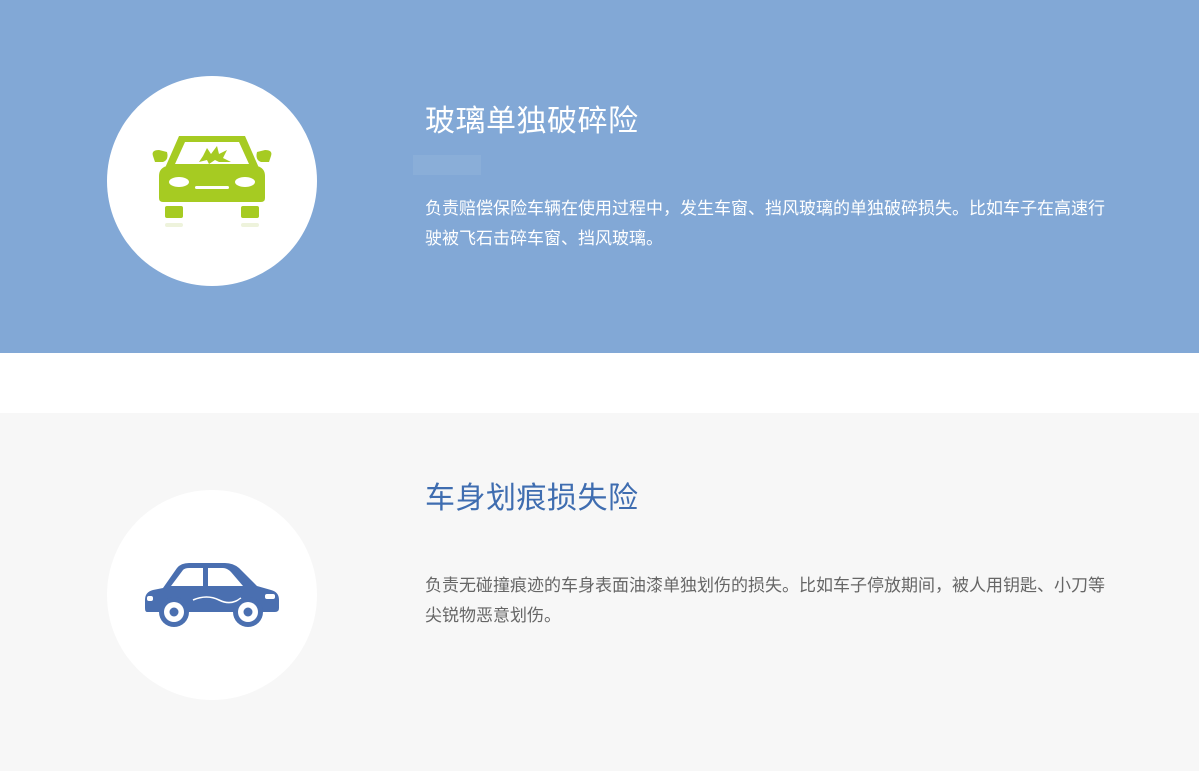 This screenshot has width=1199, height=771. I want to click on car-side-scratch-icon, so click(212, 595).